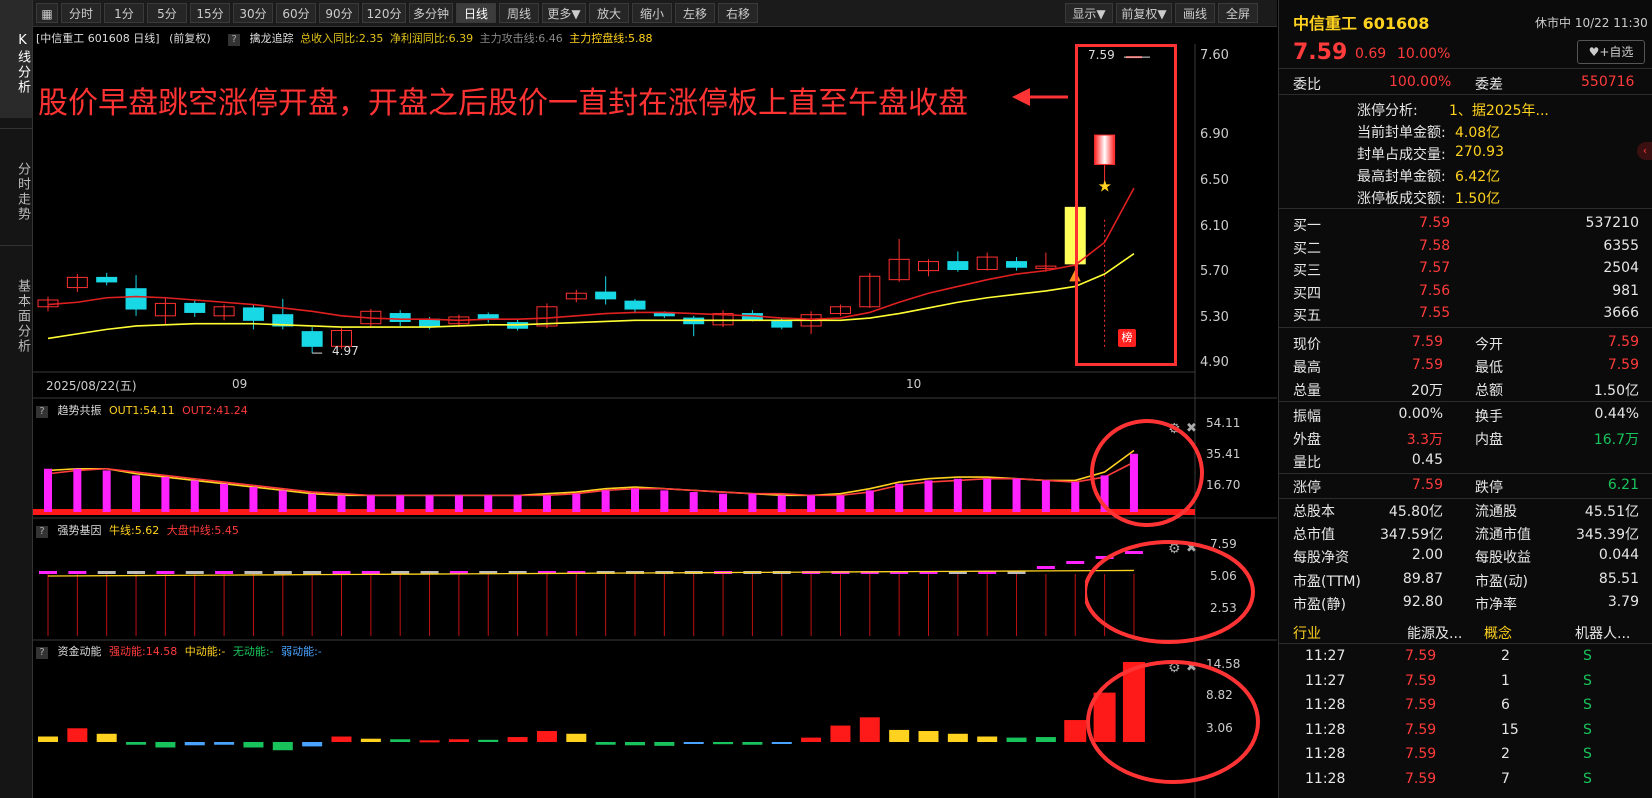 This screenshot has height=798, width=1652. I want to click on tick-row: 11:28 7.59 7 S, so click(1465, 780).